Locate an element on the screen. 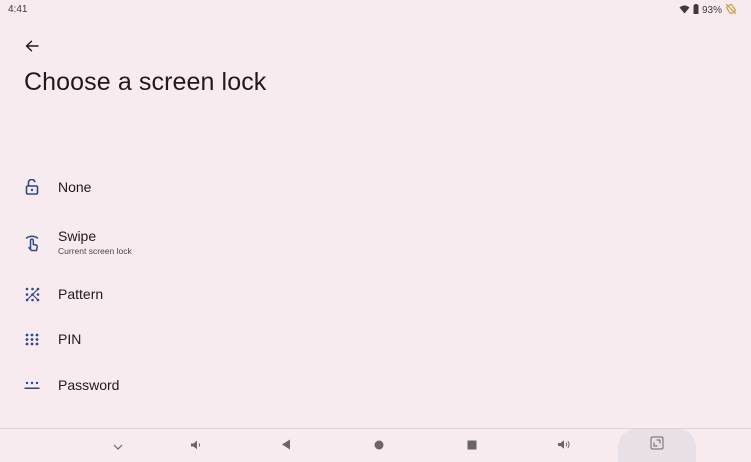 The height and width of the screenshot is (462, 751). option-pattern: Pattern is located at coordinates (375, 294).